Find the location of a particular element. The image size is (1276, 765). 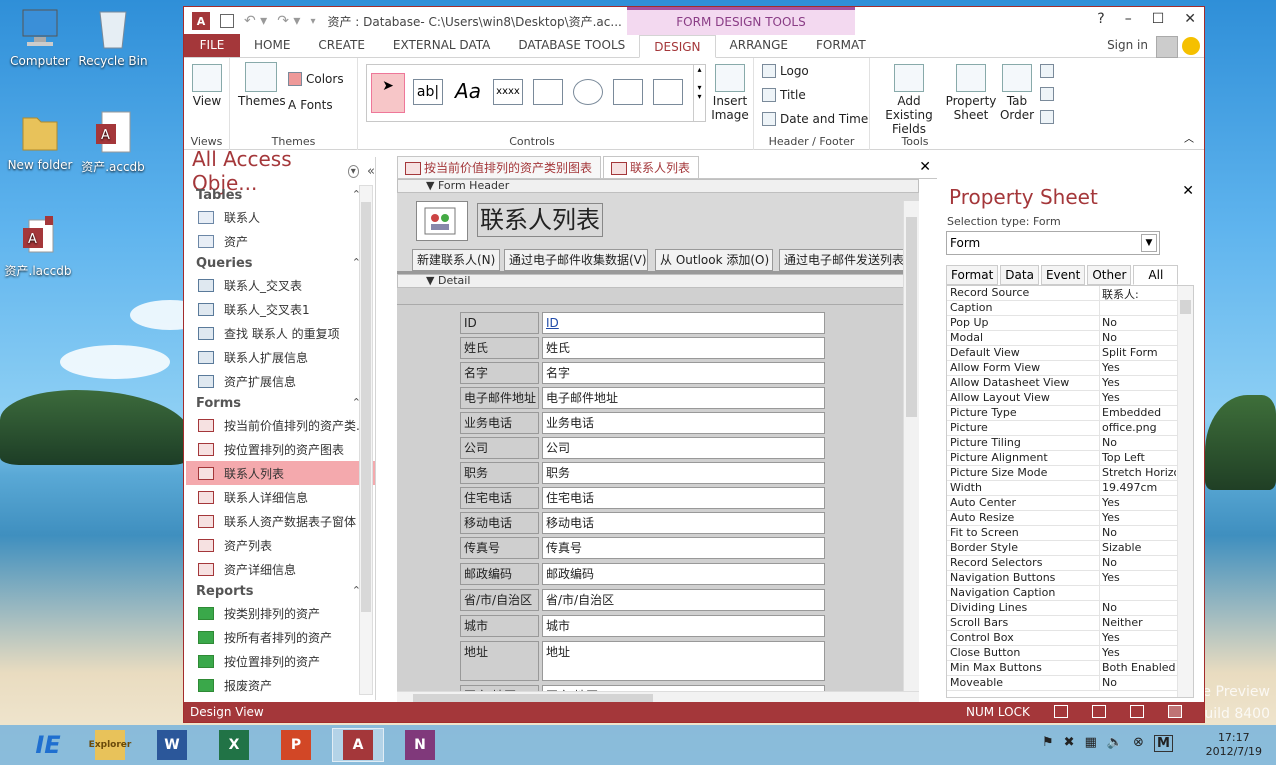

select-pointer-icon: ➤ is located at coordinates (388, 93).